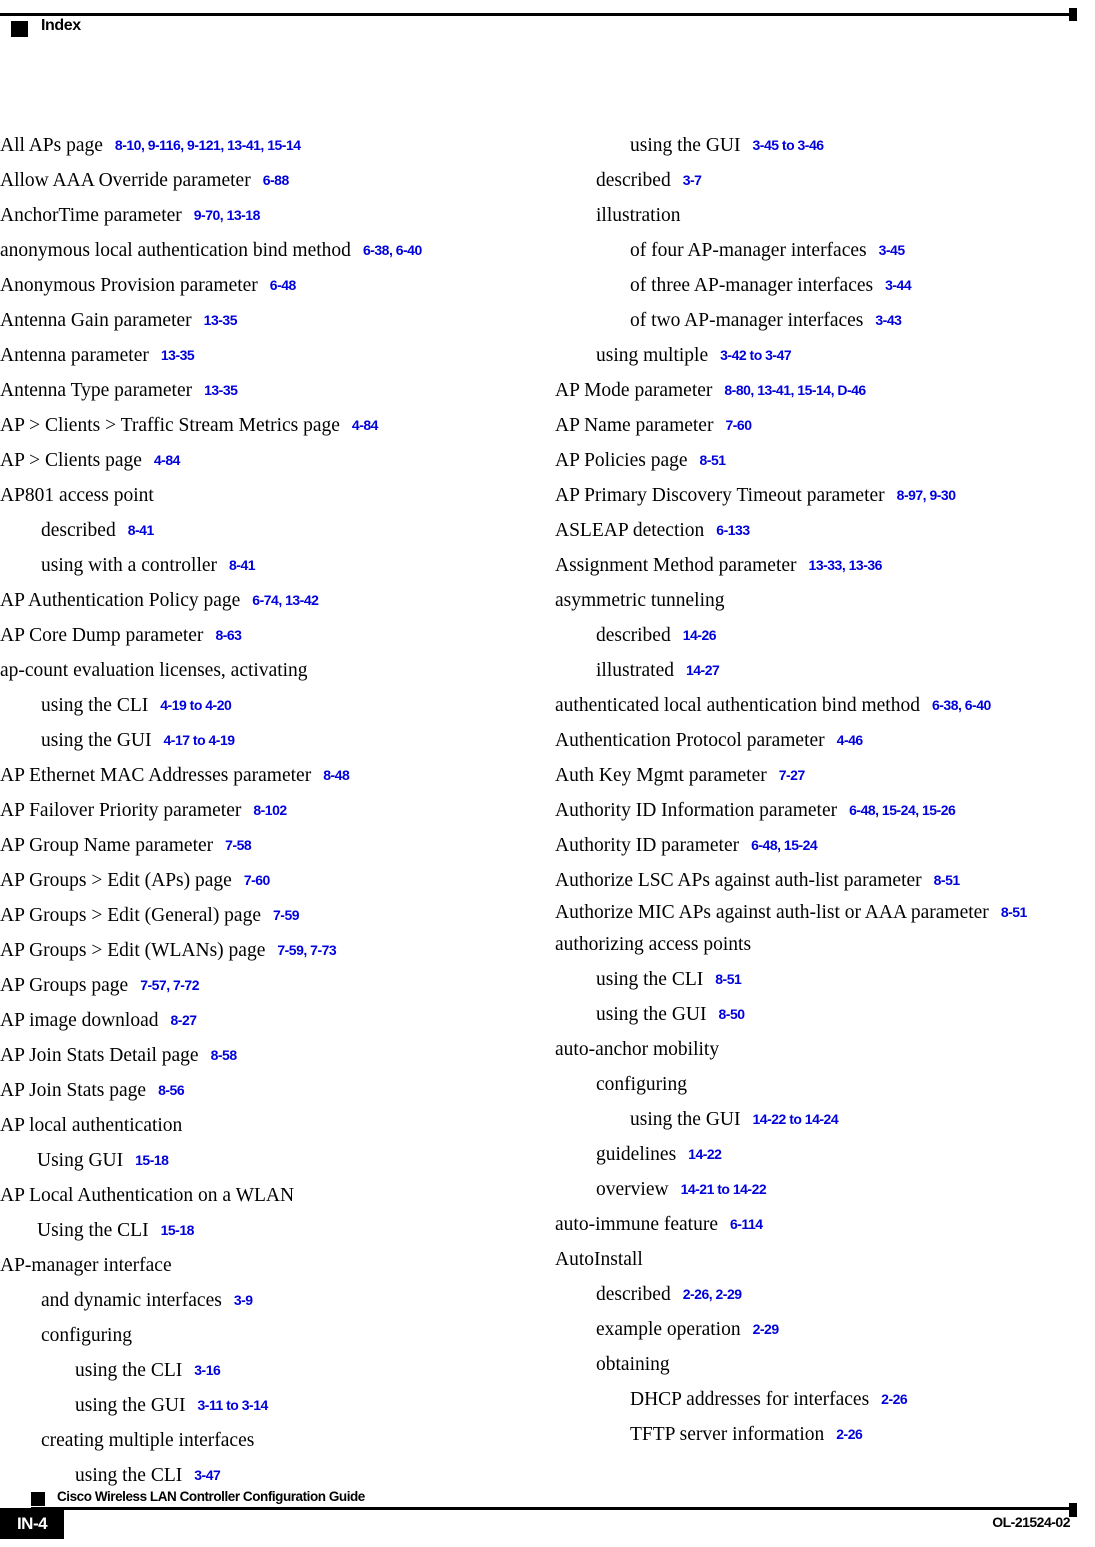 The width and height of the screenshot is (1095, 1547). Describe the element at coordinates (277, 285) in the screenshot. I see `index-locator-link: 6-48` at that location.